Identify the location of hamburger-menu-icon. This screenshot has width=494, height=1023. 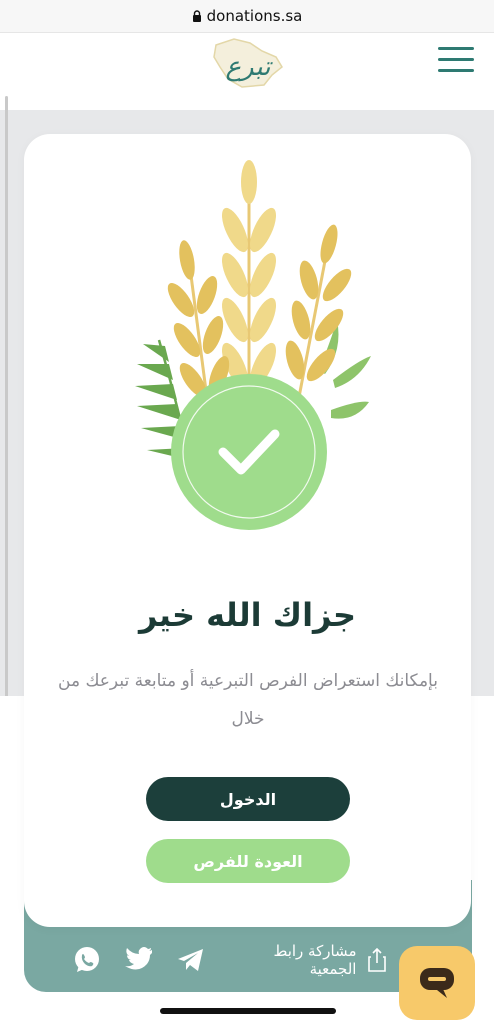
(456, 62).